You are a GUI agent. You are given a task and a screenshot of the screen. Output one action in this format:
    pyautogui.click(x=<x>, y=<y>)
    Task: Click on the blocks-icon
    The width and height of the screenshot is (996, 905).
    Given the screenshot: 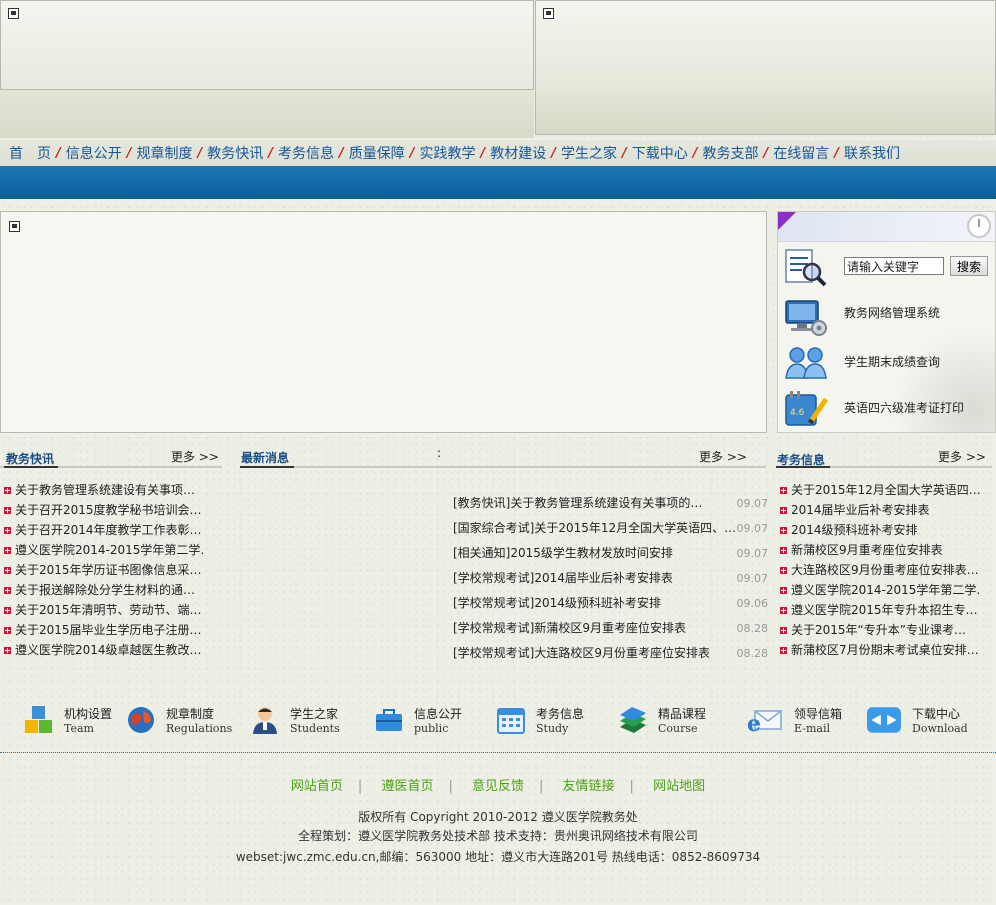 What is the action you would take?
    pyautogui.click(x=38, y=719)
    